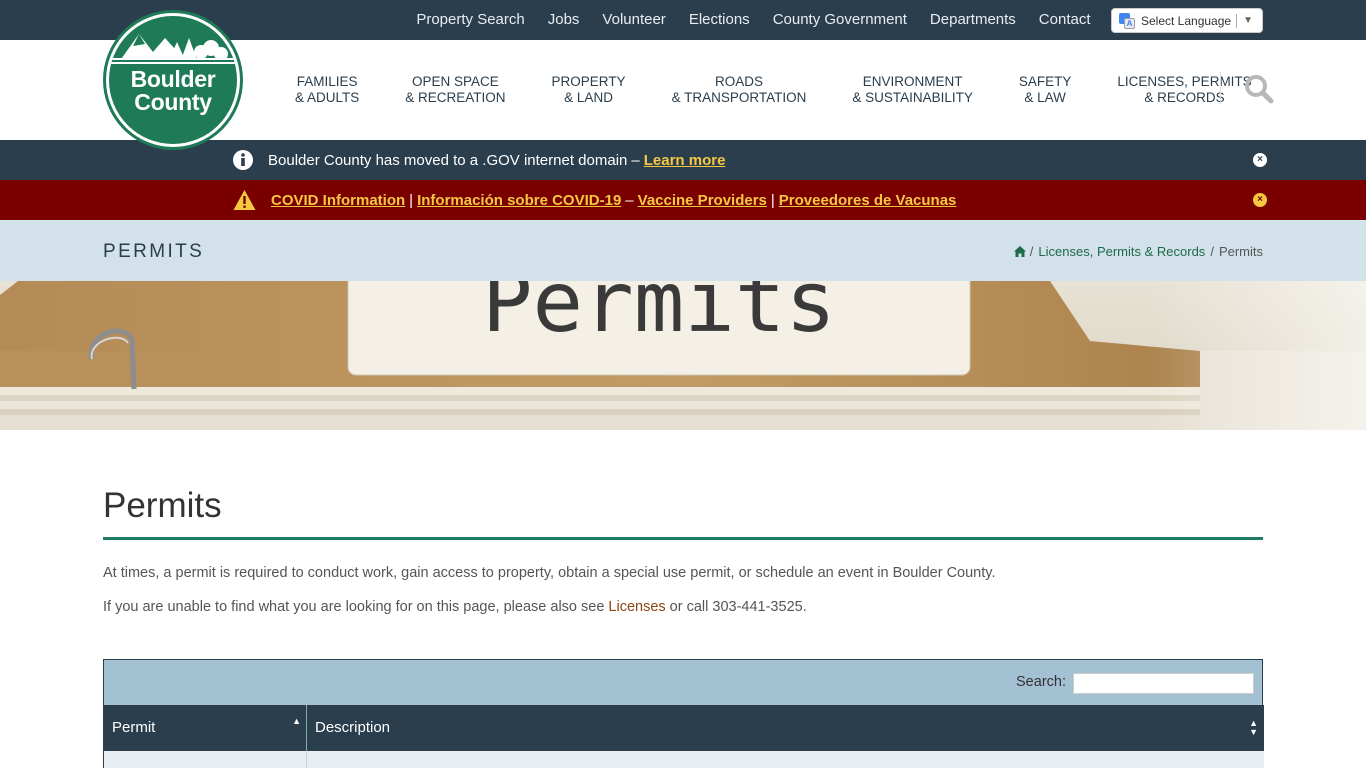 Image resolution: width=1366 pixels, height=768 pixels. What do you see at coordinates (1237, 20) in the screenshot?
I see `language-divider` at bounding box center [1237, 20].